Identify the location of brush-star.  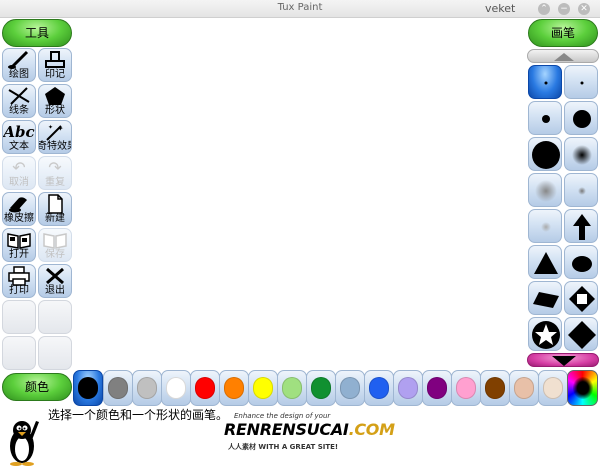
(545, 334).